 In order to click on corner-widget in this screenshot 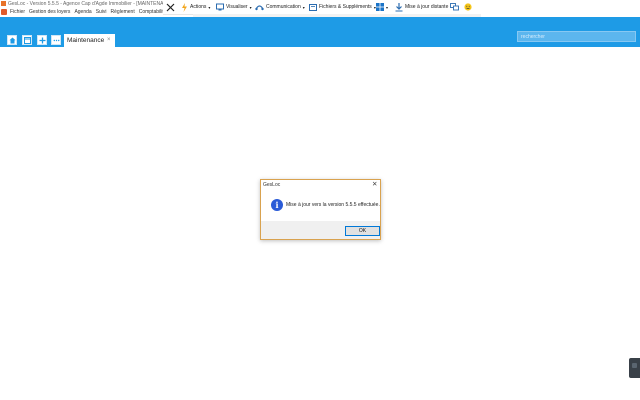, I will do `click(634, 368)`.